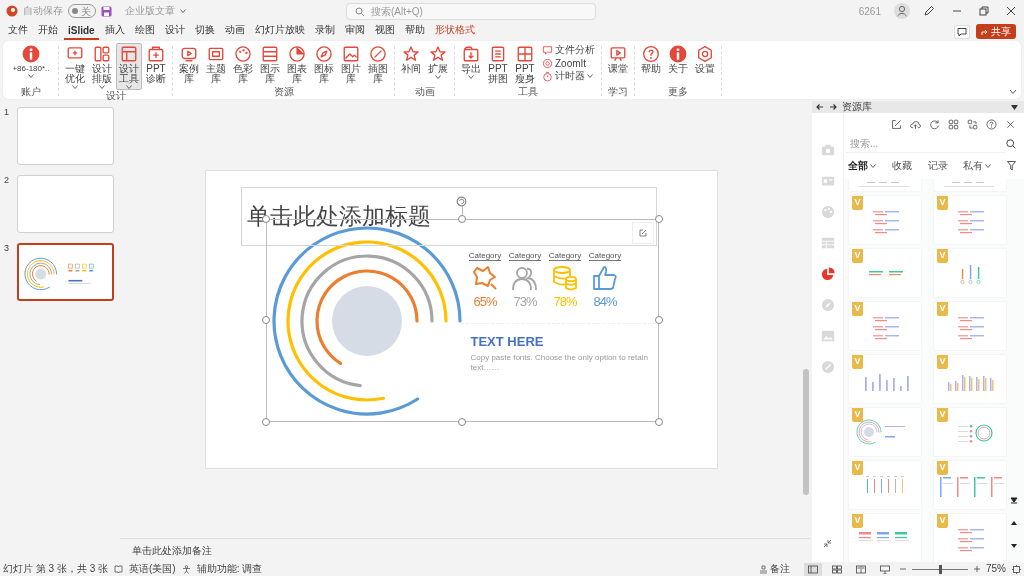  I want to click on ribbon-button: 帮助, so click(651, 59).